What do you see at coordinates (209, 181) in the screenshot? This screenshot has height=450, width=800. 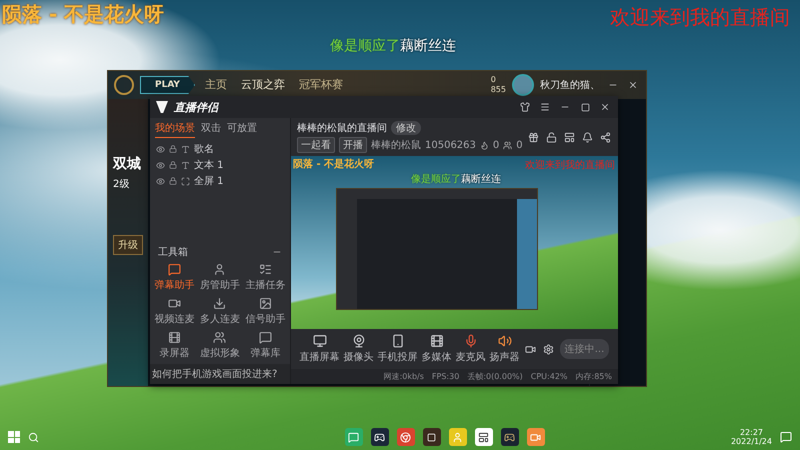 I see `source-item: 全屏 1` at bounding box center [209, 181].